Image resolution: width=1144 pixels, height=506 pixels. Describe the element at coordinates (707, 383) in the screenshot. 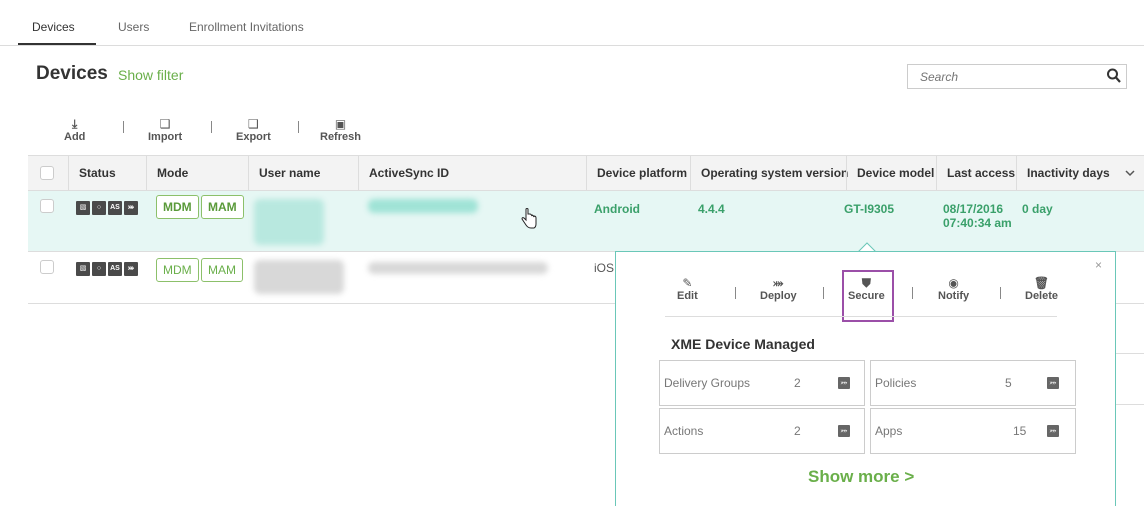

I see `stat-label: Delivery Groups` at that location.